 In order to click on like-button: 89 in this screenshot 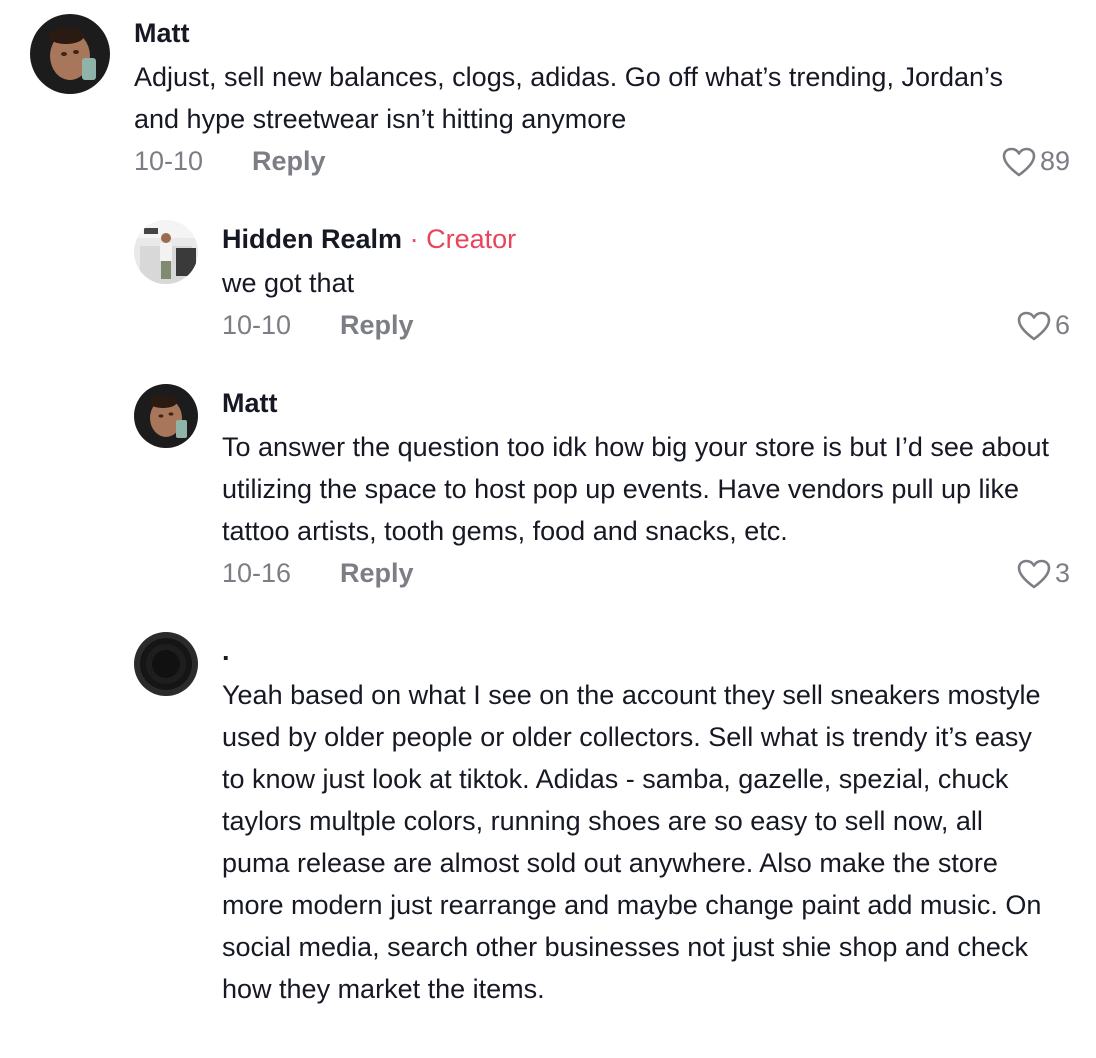, I will do `click(1036, 161)`.